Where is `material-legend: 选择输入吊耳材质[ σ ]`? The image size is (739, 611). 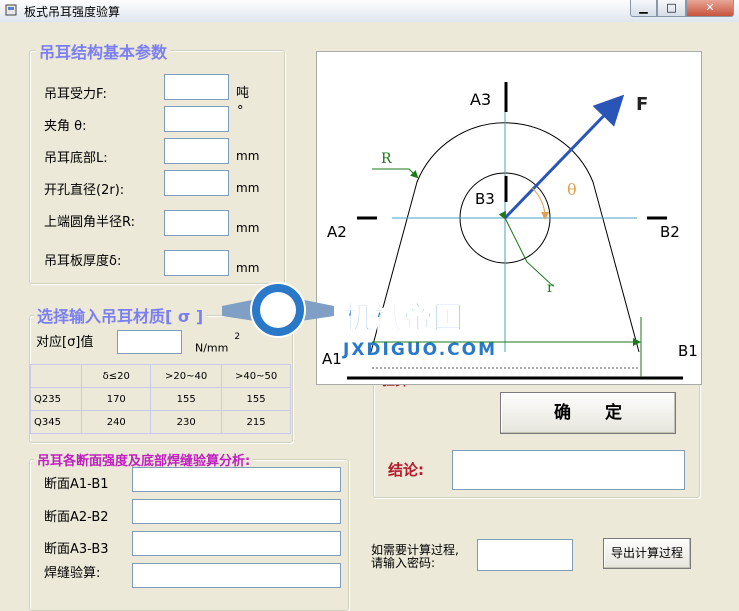
material-legend: 选择输入吊耳材质[ σ ] is located at coordinates (120, 315).